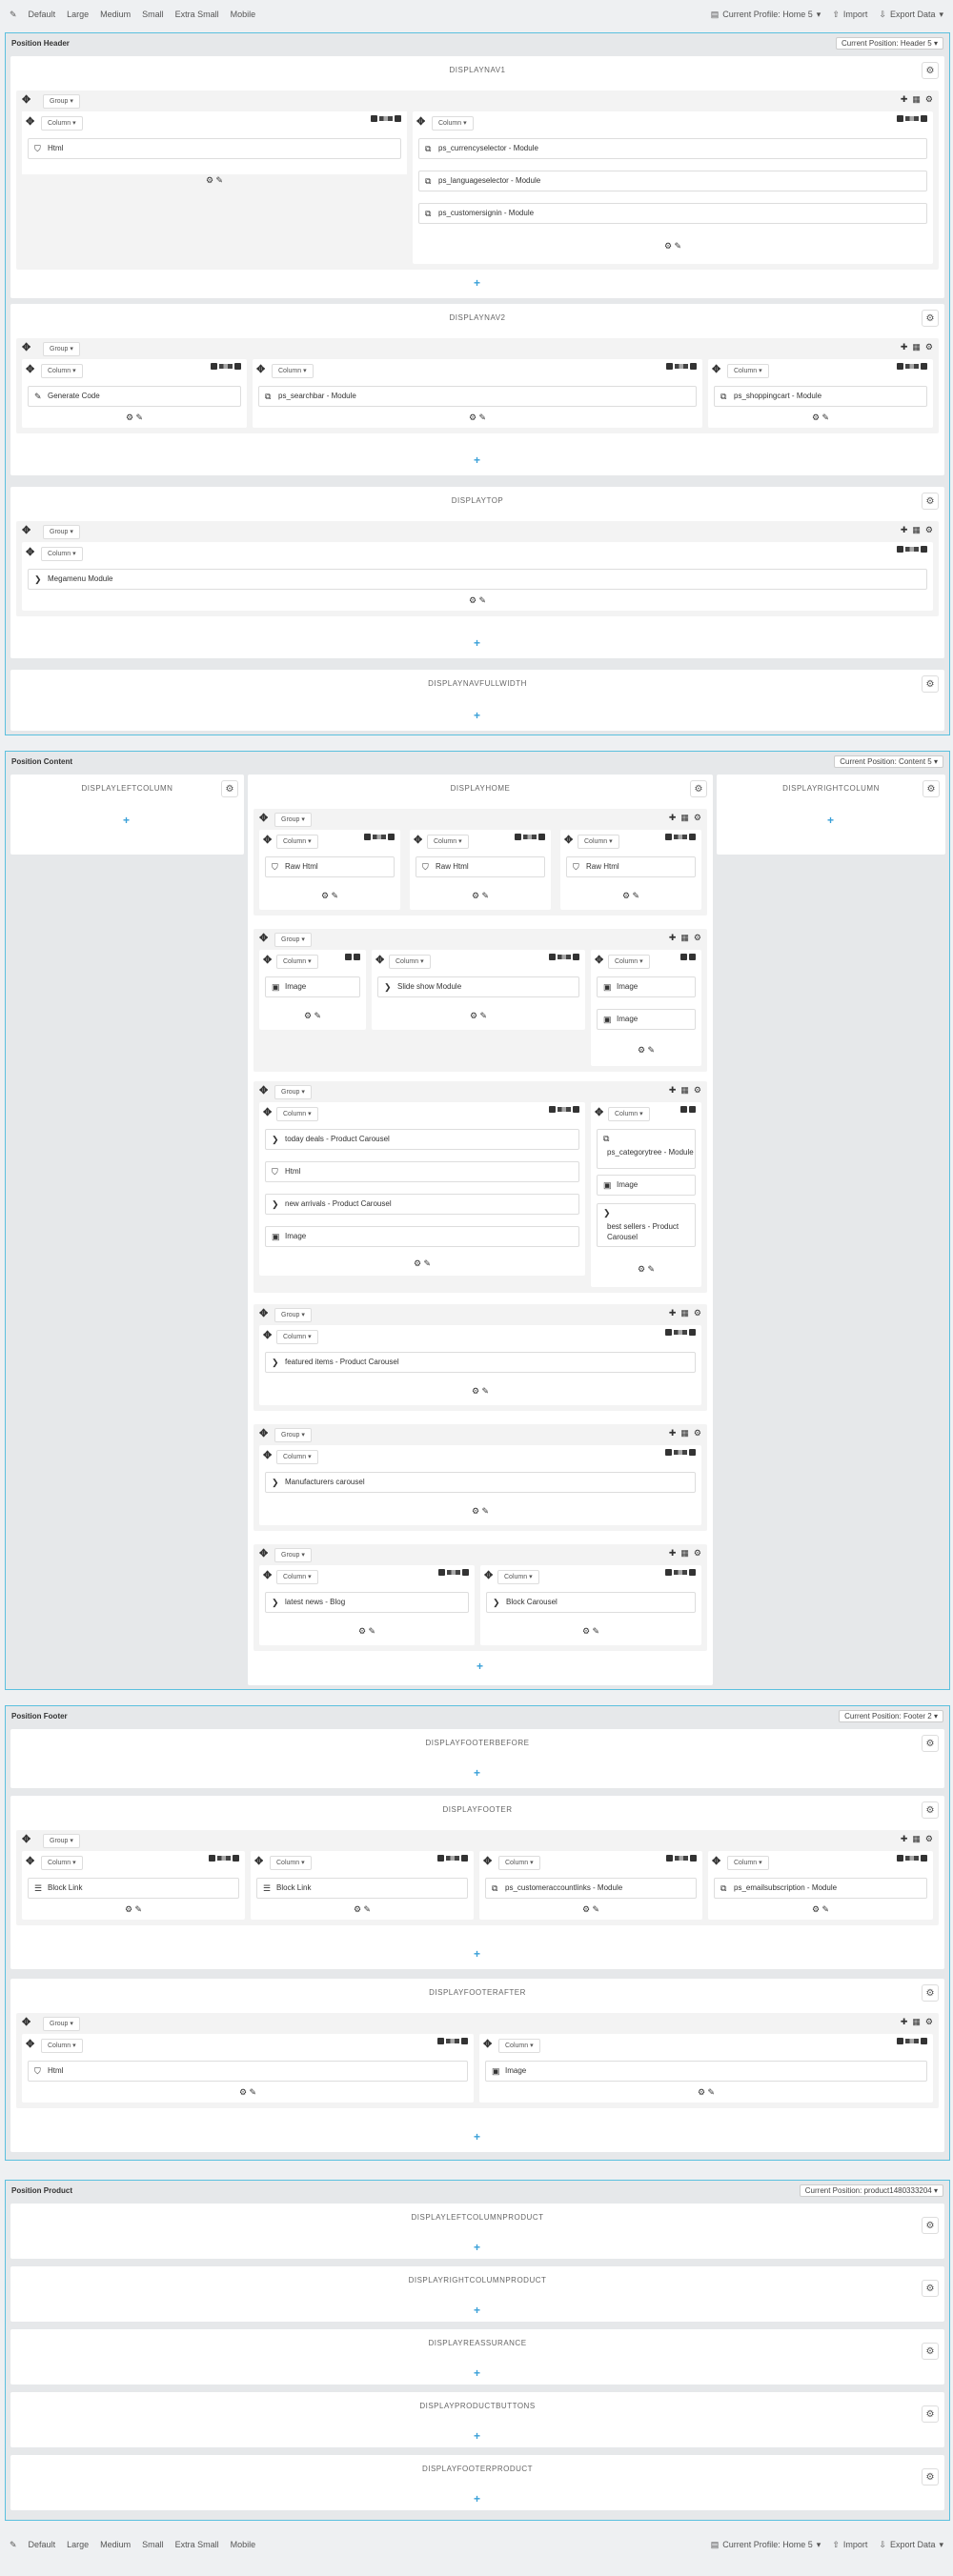 This screenshot has height=2576, width=953. What do you see at coordinates (820, 396) in the screenshot?
I see `module-shoppingcart: ⧉ ps_shoppingcart - Module` at bounding box center [820, 396].